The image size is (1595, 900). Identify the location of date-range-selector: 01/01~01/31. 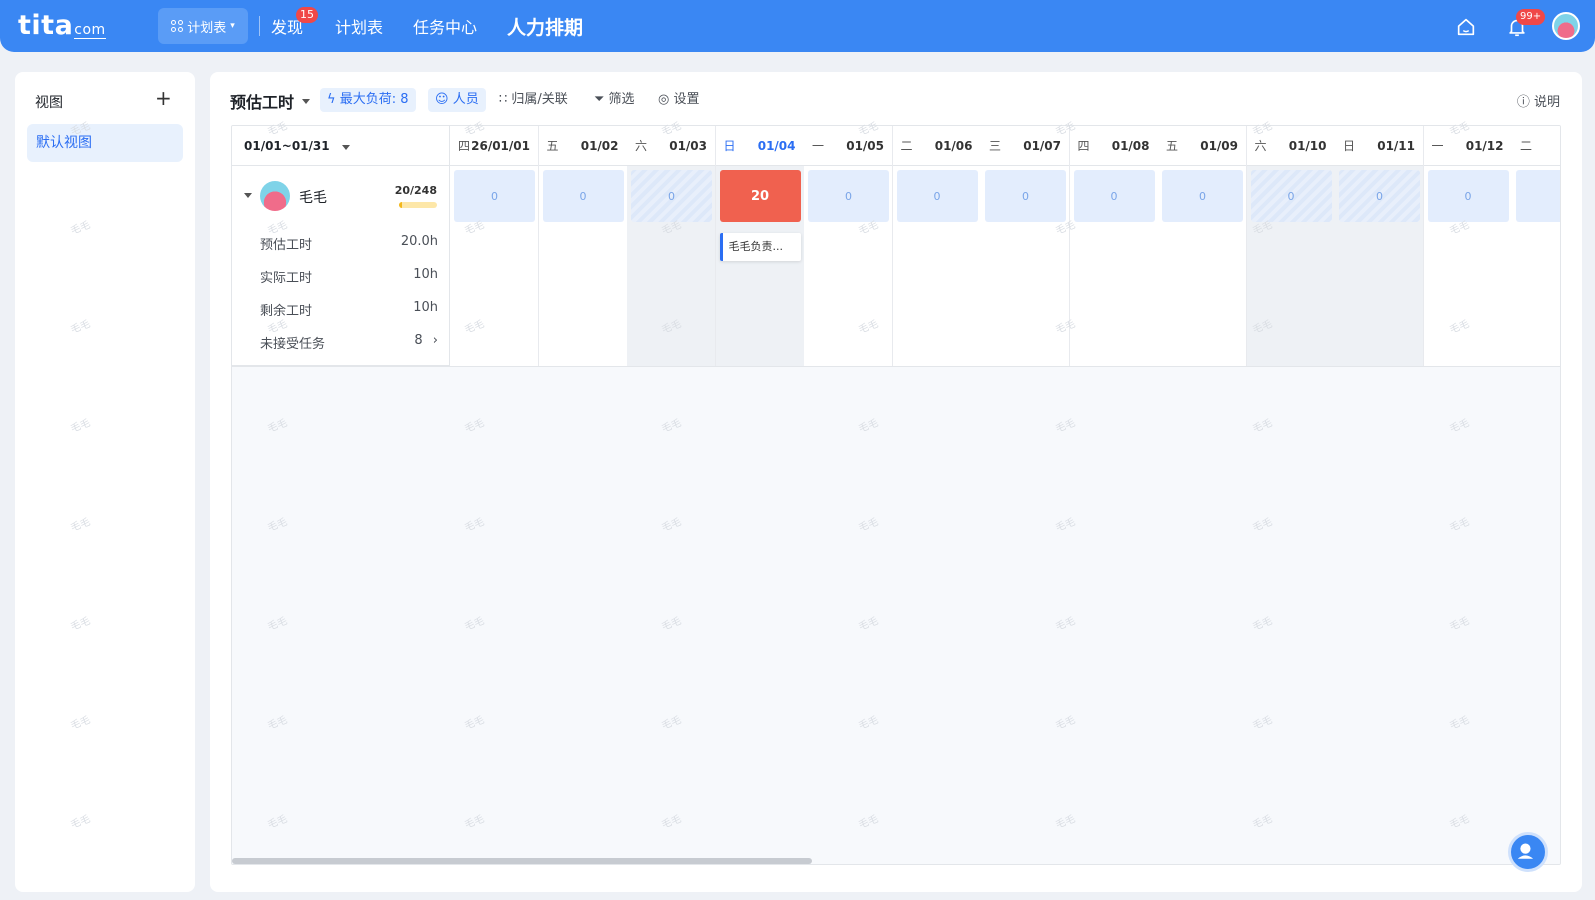
(341, 146).